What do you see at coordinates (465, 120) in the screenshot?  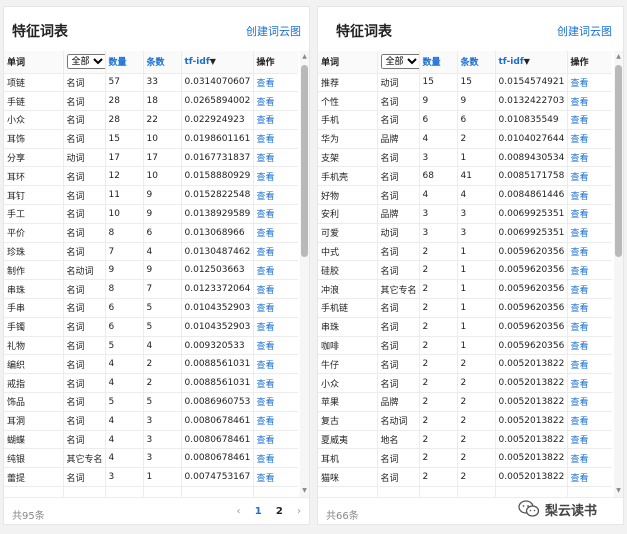 I see `table-row: 手机 名词 6 6 0.010835549 查看` at bounding box center [465, 120].